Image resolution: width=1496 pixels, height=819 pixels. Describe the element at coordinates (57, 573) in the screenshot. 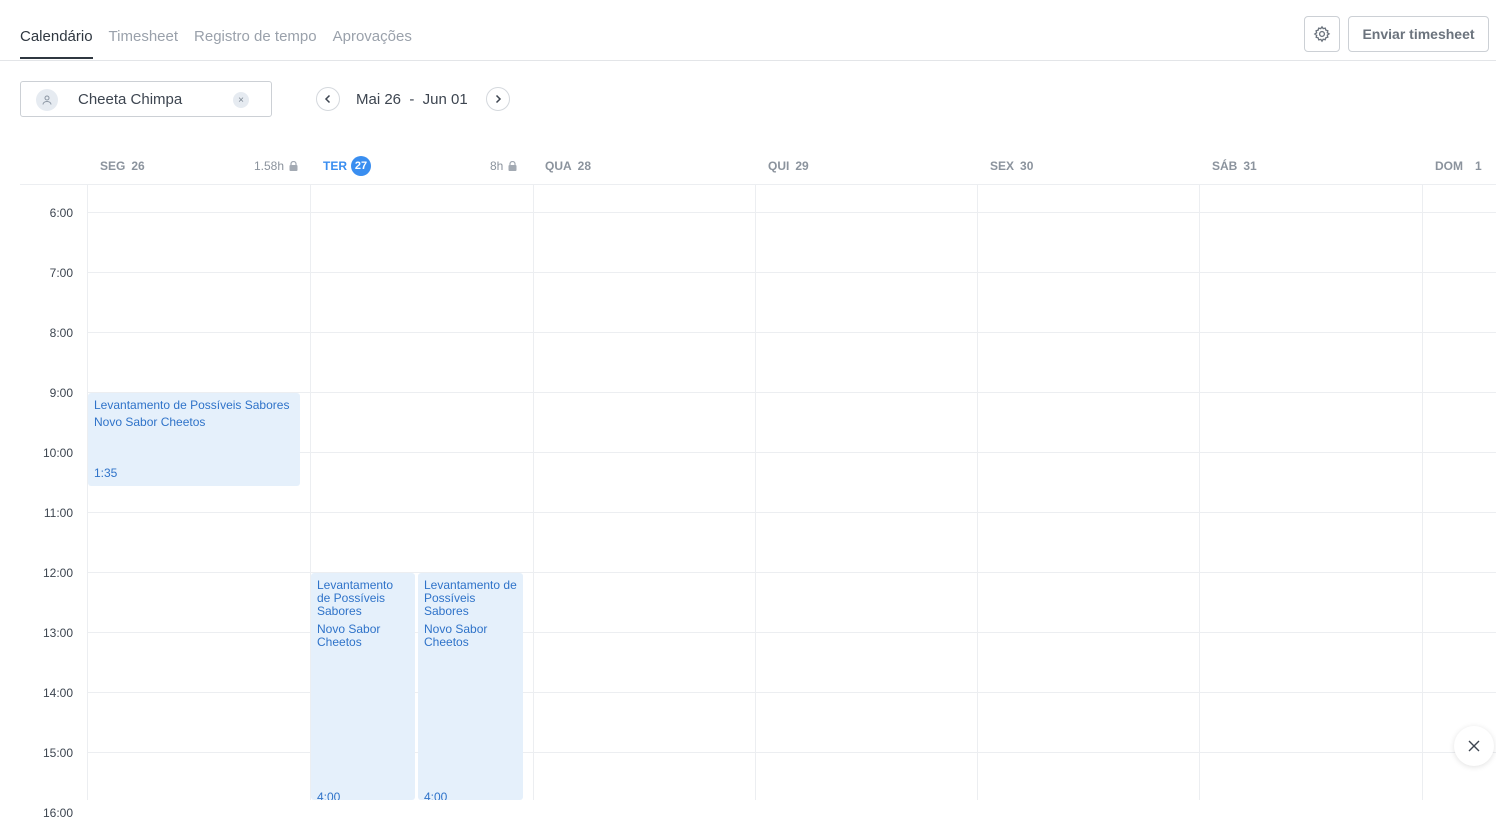

I see `hour-label: 12:00` at that location.